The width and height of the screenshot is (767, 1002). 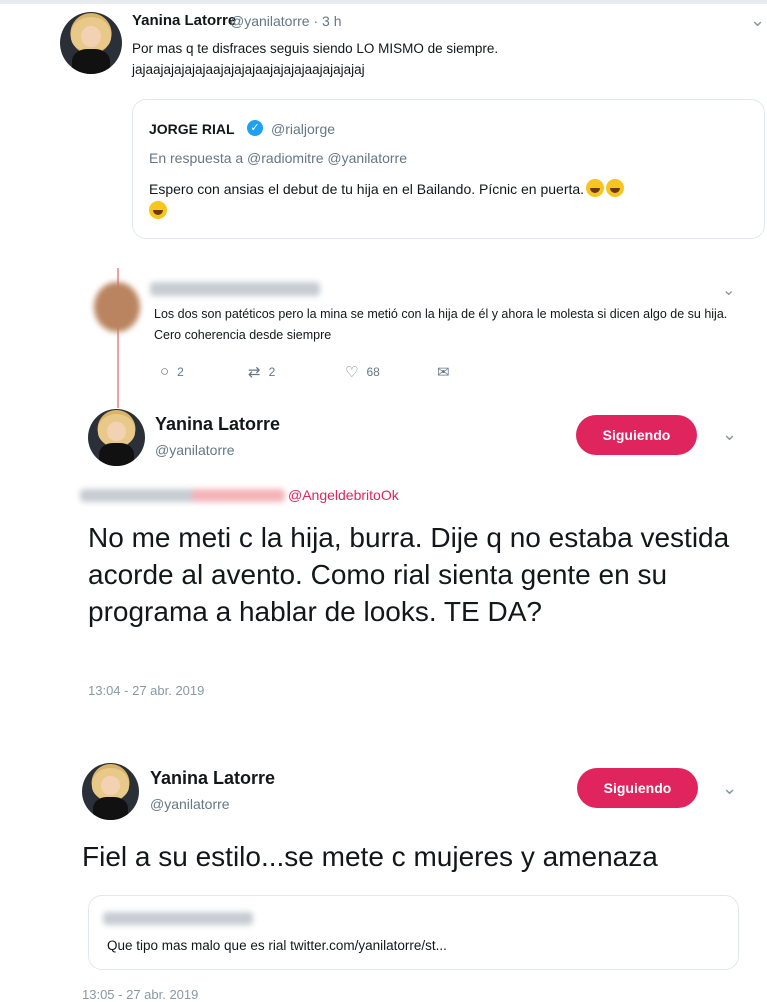 What do you see at coordinates (343, 495) in the screenshot?
I see `reply-to-mention: @AngeldebritoOk` at bounding box center [343, 495].